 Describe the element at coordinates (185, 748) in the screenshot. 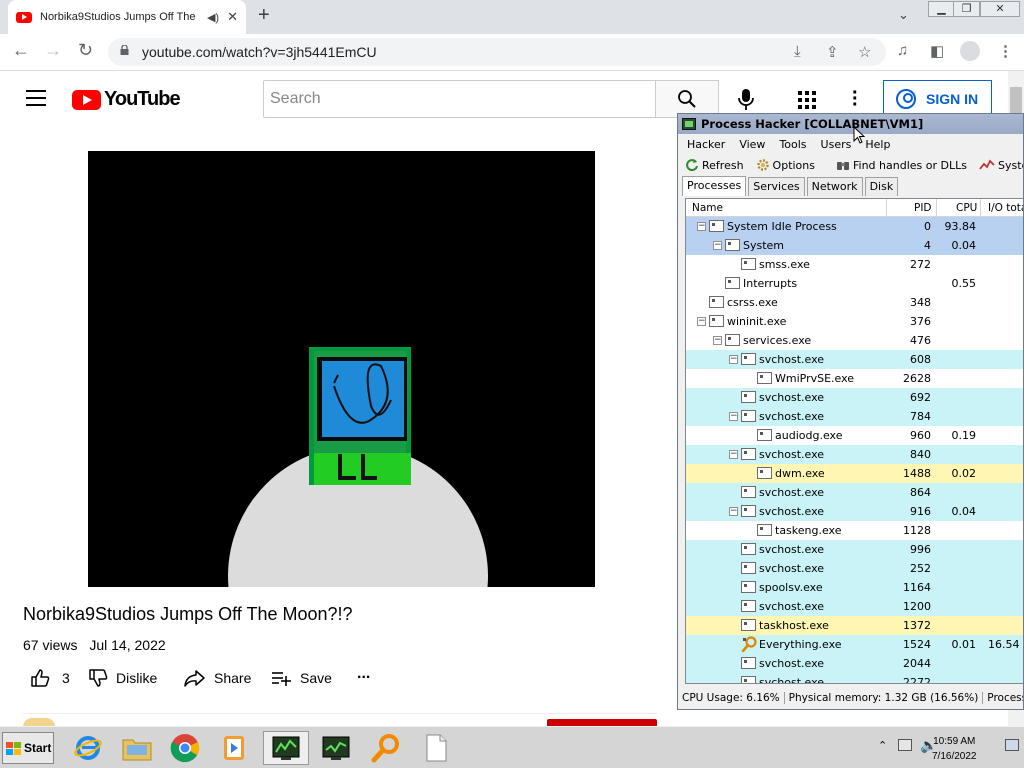

I see `taskbar-chrome` at that location.